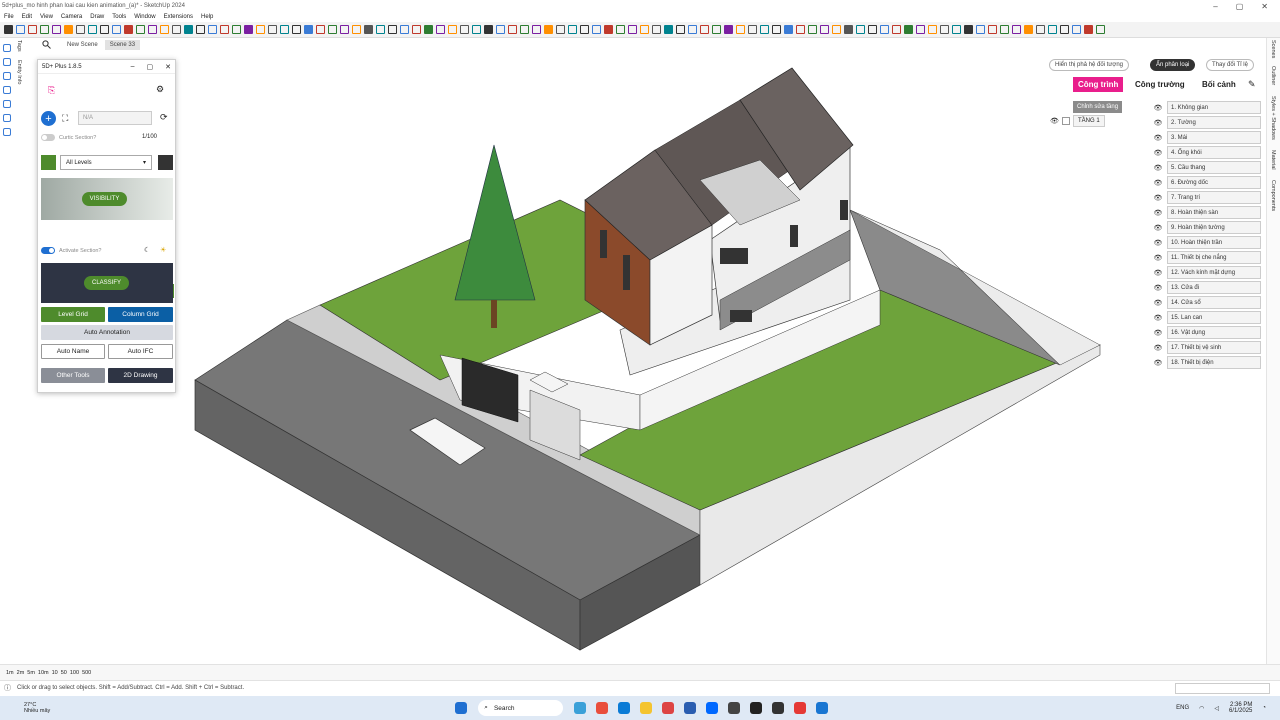 Image resolution: width=1280 pixels, height=720 pixels. Describe the element at coordinates (1214, 242) in the screenshot. I see `layer-label: 10. Hoàn thiện trần` at that location.